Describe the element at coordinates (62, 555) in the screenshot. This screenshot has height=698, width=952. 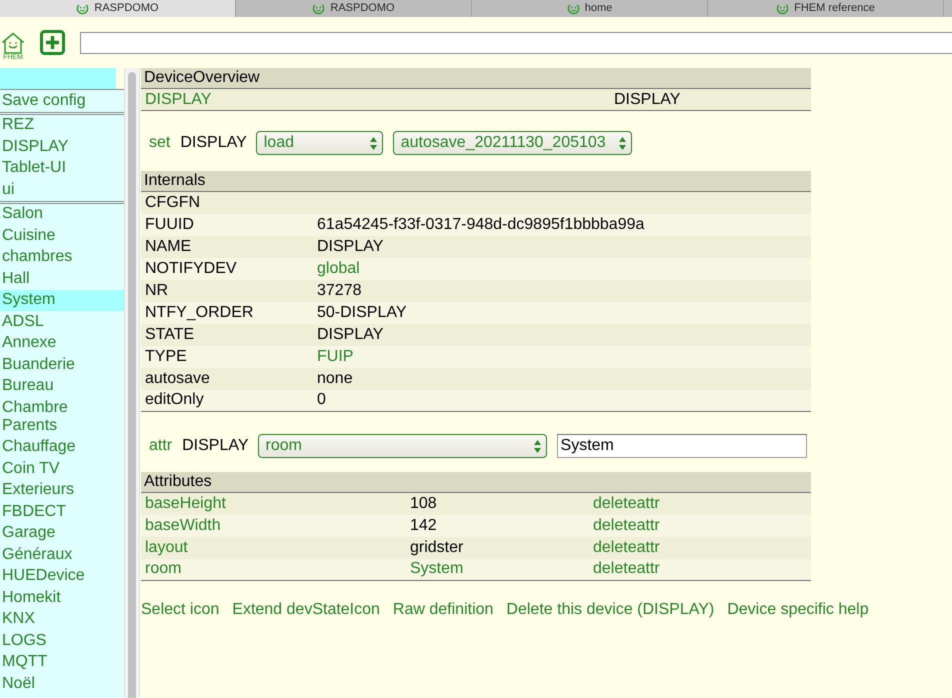
I see `menu-item: Généraux` at that location.